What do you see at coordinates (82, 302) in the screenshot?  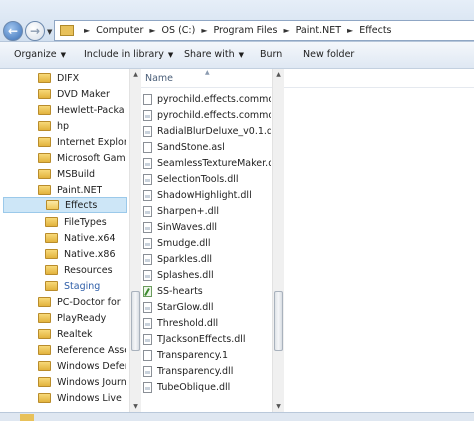 I see `sidebar-item-pc-doctor: PC-Doctor for` at bounding box center [82, 302].